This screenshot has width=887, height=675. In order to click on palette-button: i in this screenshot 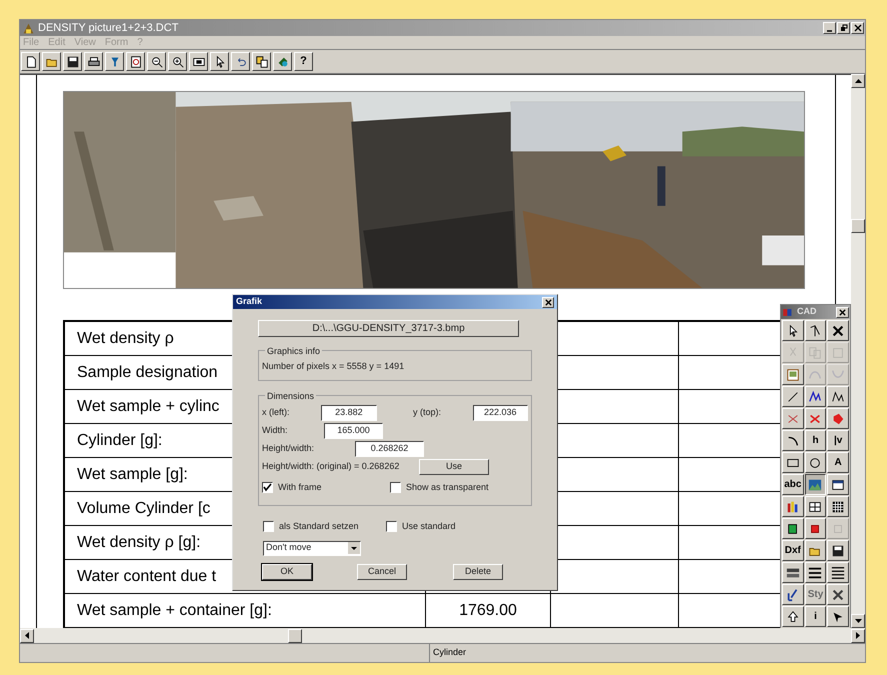, I will do `click(815, 616)`.